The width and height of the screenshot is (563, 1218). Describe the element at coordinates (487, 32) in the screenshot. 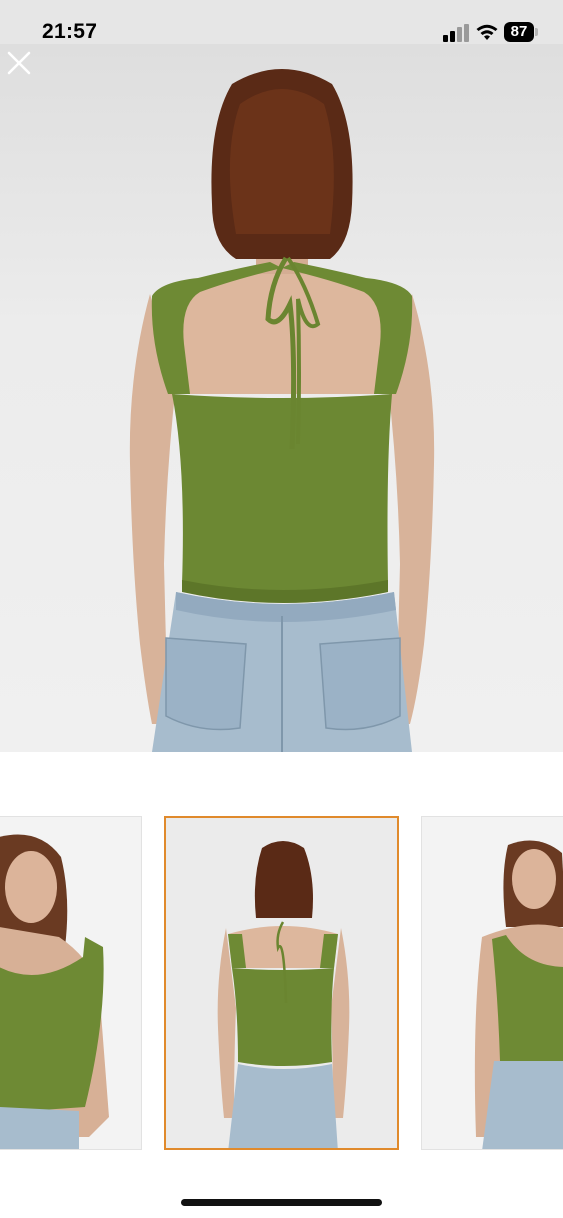

I see `wifi-icon` at that location.